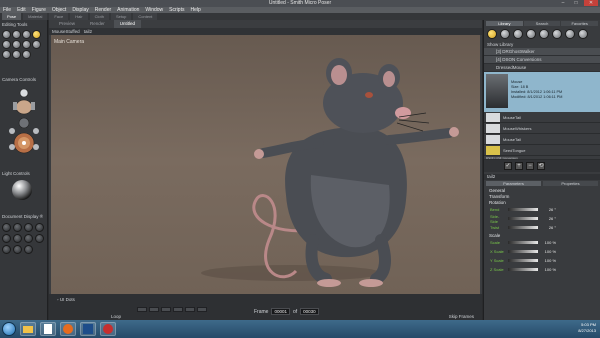 Image resolution: width=600 pixels, height=338 pixels. Describe the element at coordinates (97, 24) in the screenshot. I see `tab-render: Render` at that location.